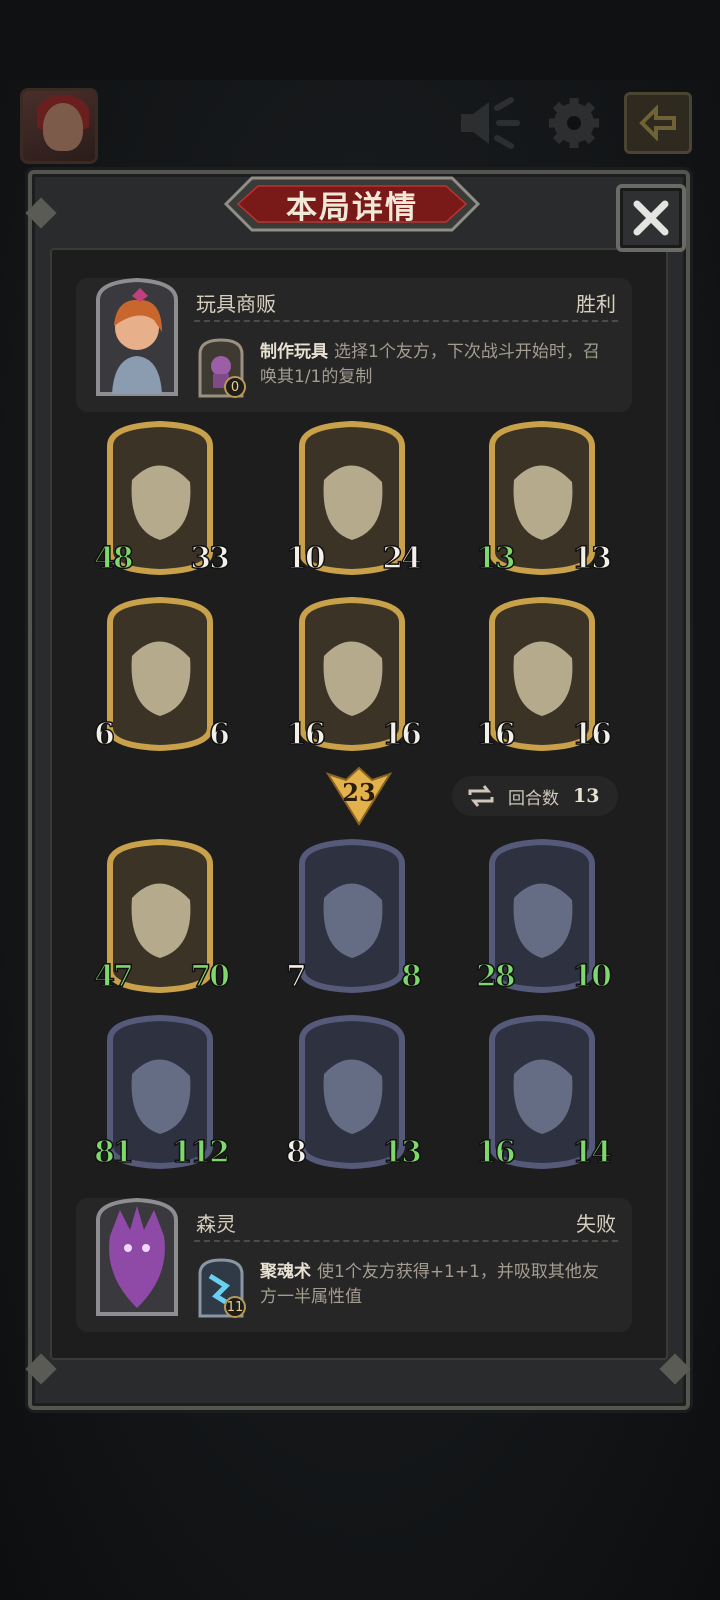  I want to click on health-value: 14, so click(592, 1152).